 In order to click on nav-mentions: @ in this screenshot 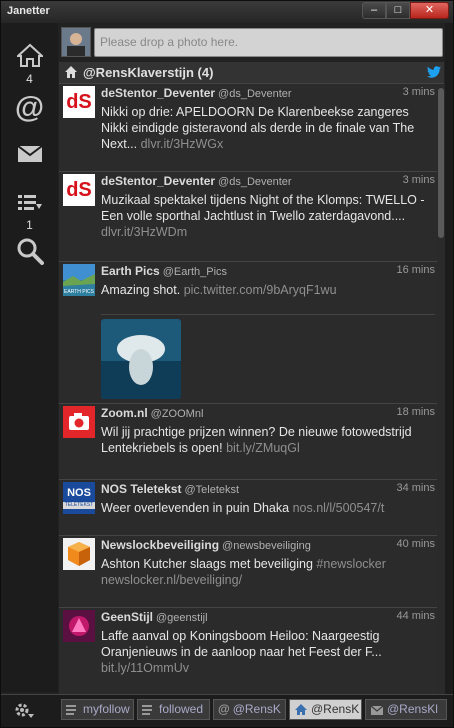, I will do `click(29, 108)`.